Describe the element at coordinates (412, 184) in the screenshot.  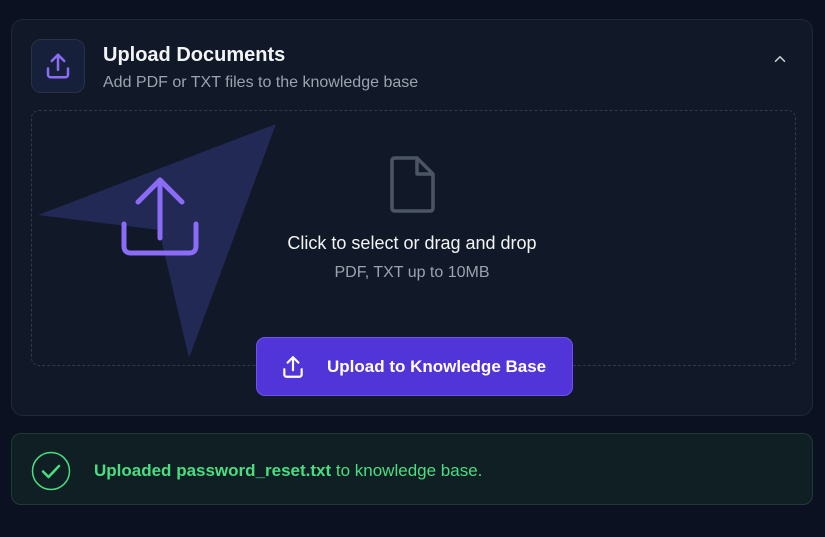
I see `file-icon` at that location.